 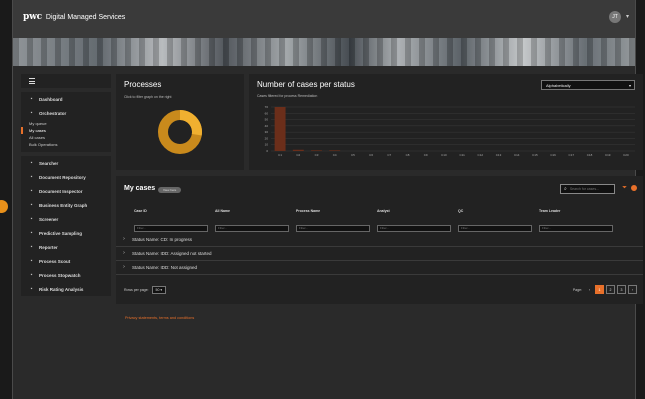 What do you see at coordinates (414, 211) in the screenshot?
I see `column-header: Analyst` at bounding box center [414, 211].